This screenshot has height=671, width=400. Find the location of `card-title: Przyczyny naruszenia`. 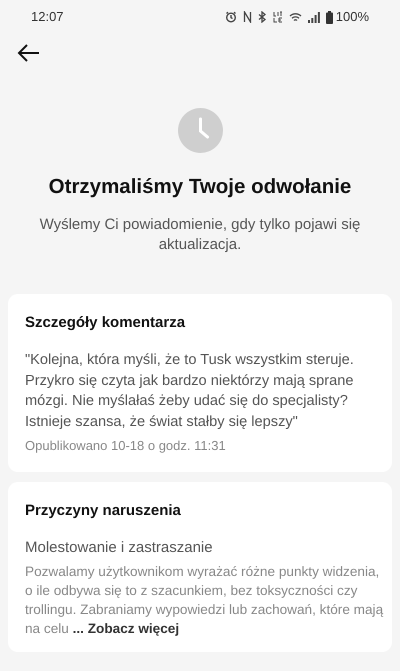

card-title: Przyczyny naruszenia is located at coordinates (103, 510).